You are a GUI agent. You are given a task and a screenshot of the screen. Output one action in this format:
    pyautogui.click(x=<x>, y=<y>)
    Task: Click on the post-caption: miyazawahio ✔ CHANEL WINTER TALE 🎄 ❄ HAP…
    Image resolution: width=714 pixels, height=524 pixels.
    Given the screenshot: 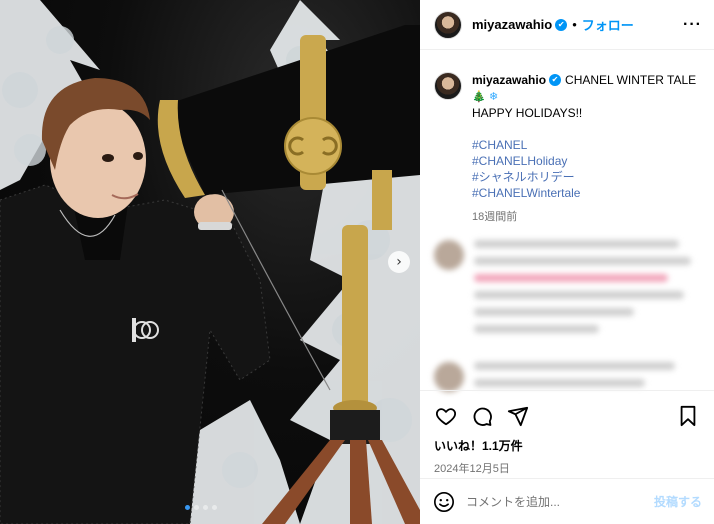 What is the action you would take?
    pyautogui.click(x=567, y=137)
    